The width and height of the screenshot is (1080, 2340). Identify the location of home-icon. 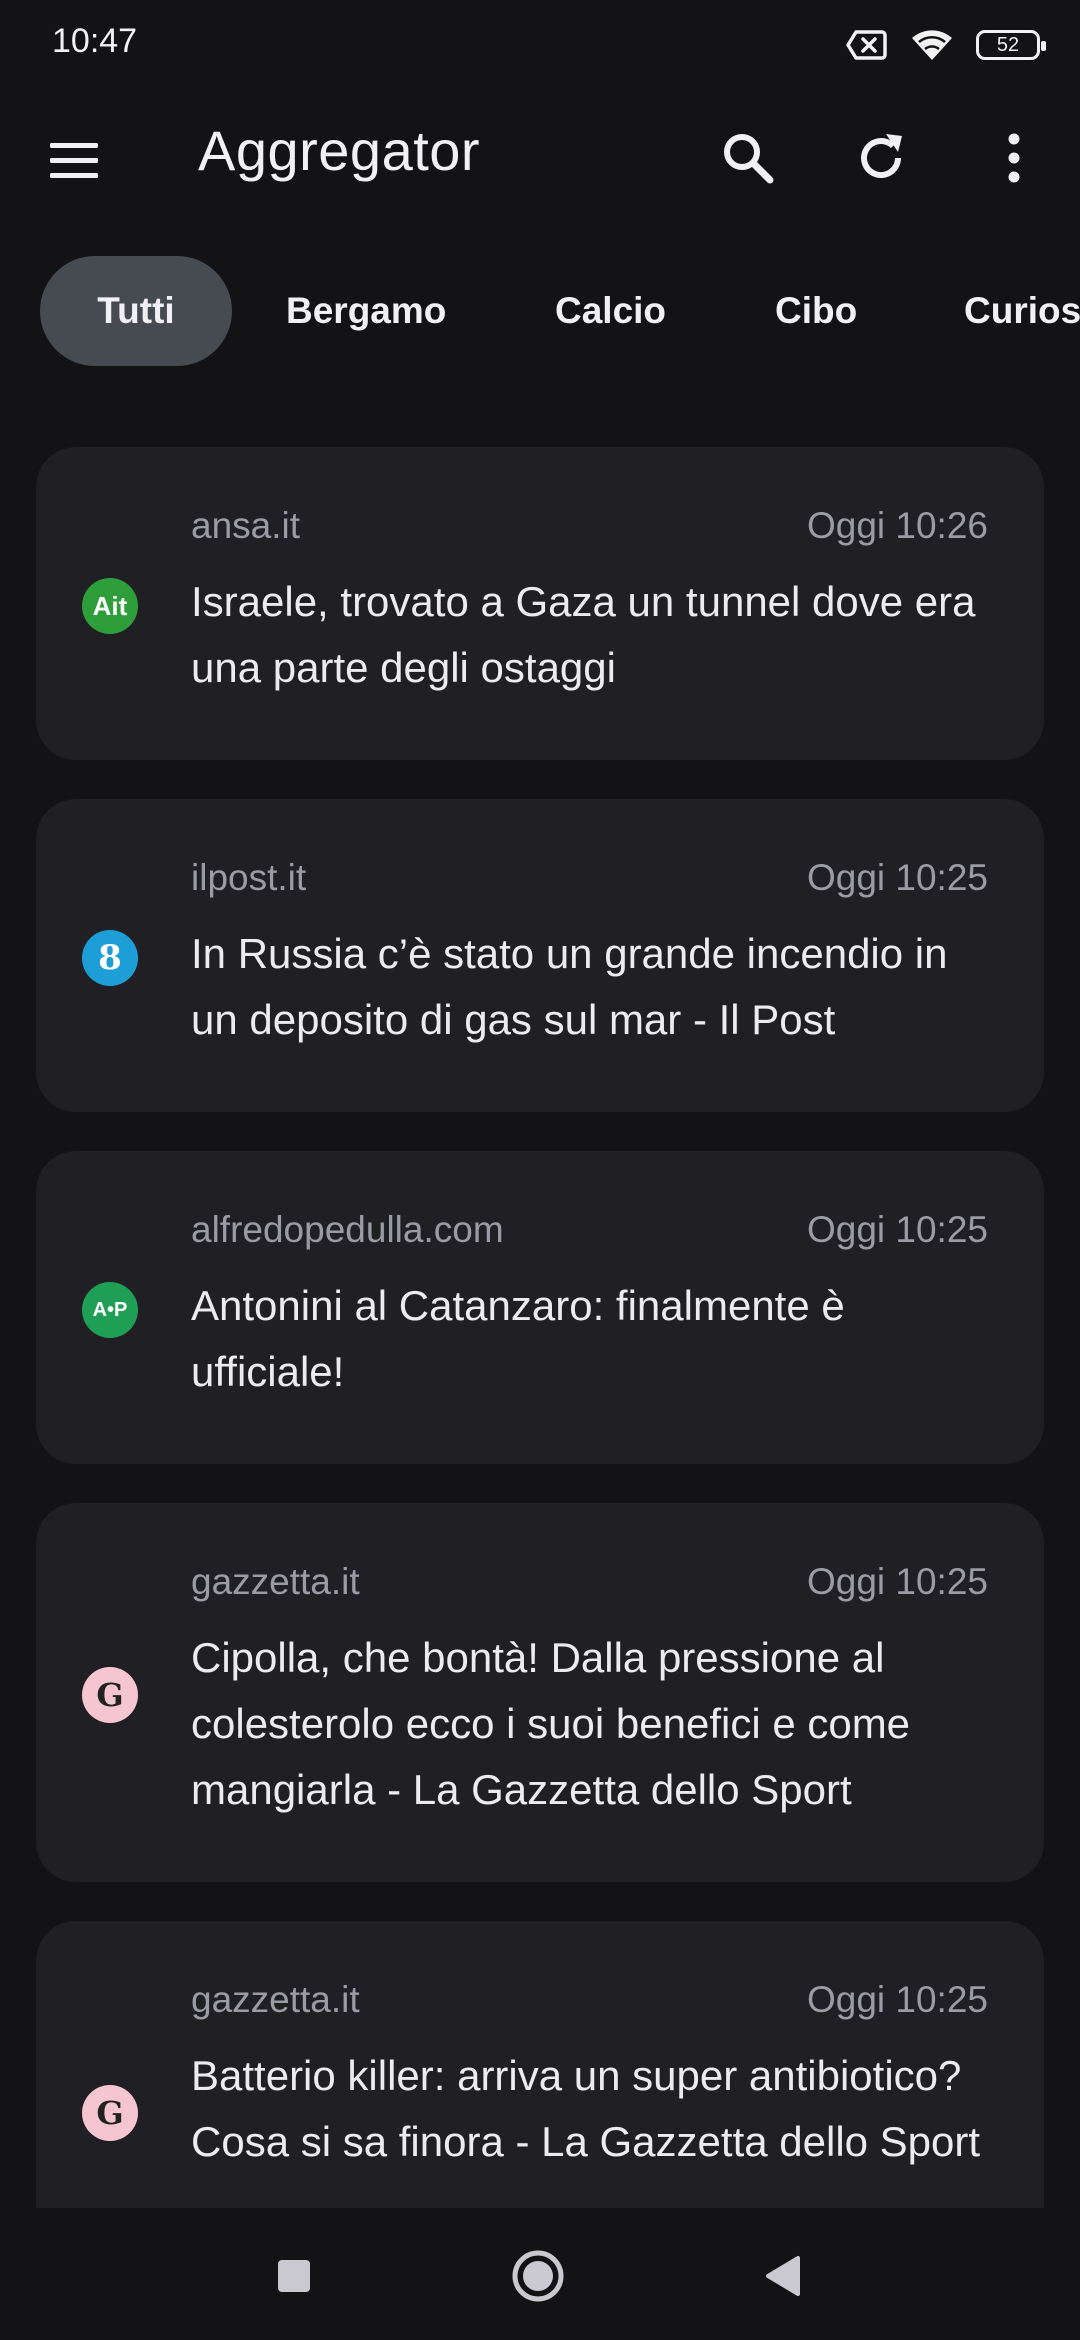
(538, 2276).